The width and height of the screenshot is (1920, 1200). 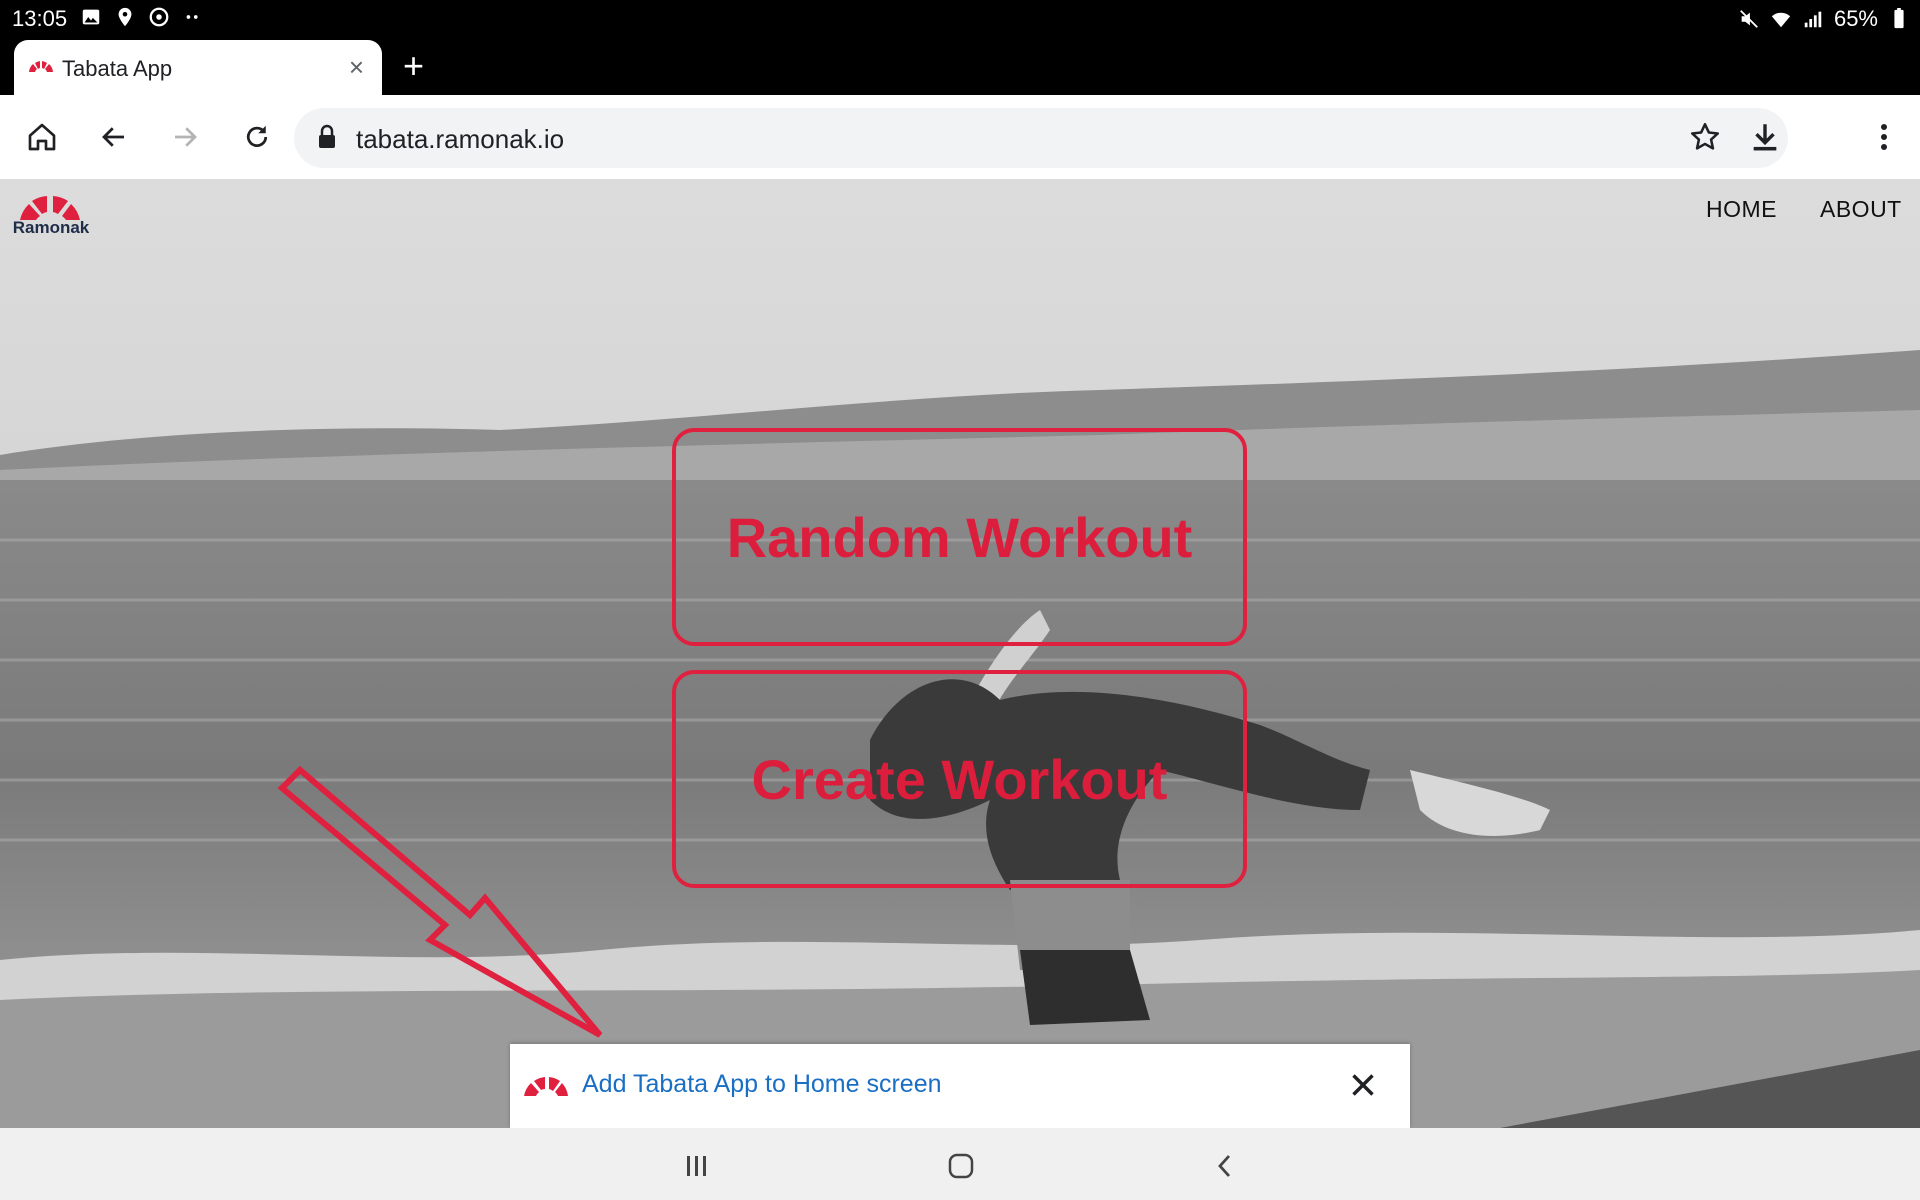 I want to click on ramonak-favicon-icon, so click(x=41, y=66).